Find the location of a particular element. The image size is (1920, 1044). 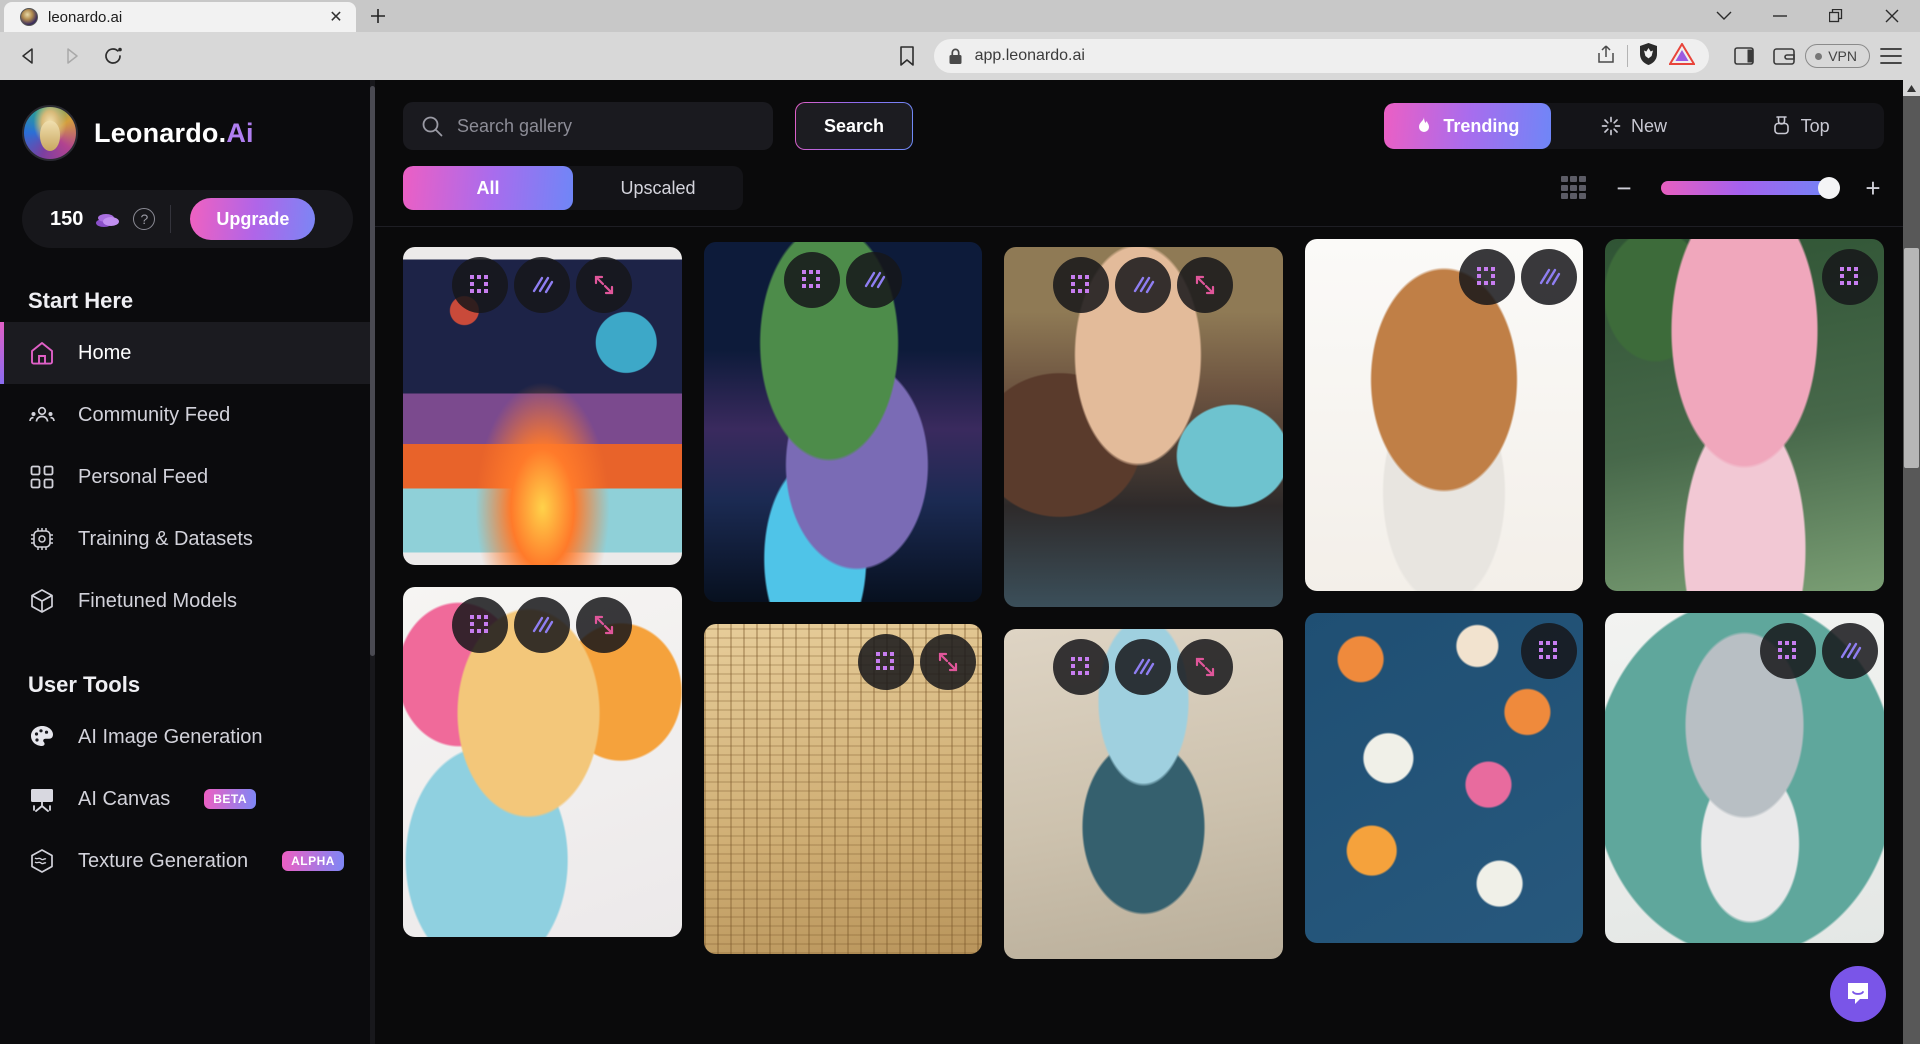

help-circle-icon: ? is located at coordinates (144, 219).